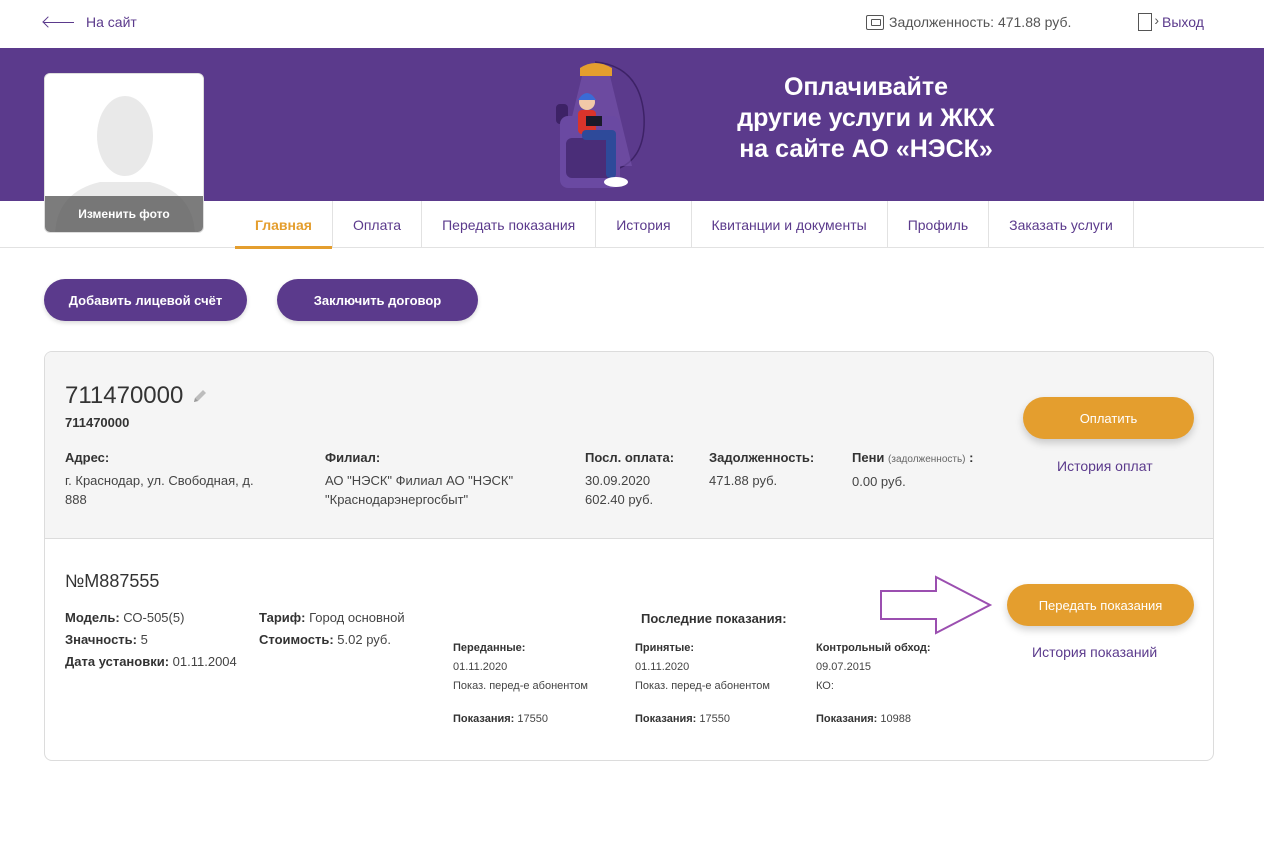 Image resolution: width=1264 pixels, height=850 pixels. What do you see at coordinates (76, 499) in the screenshot?
I see `address-line-2: 888` at bounding box center [76, 499].